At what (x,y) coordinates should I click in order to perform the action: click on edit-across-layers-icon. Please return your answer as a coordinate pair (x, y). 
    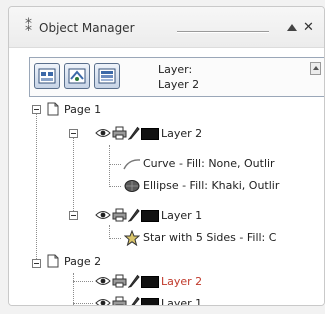
    Looking at the image, I should click on (77, 76).